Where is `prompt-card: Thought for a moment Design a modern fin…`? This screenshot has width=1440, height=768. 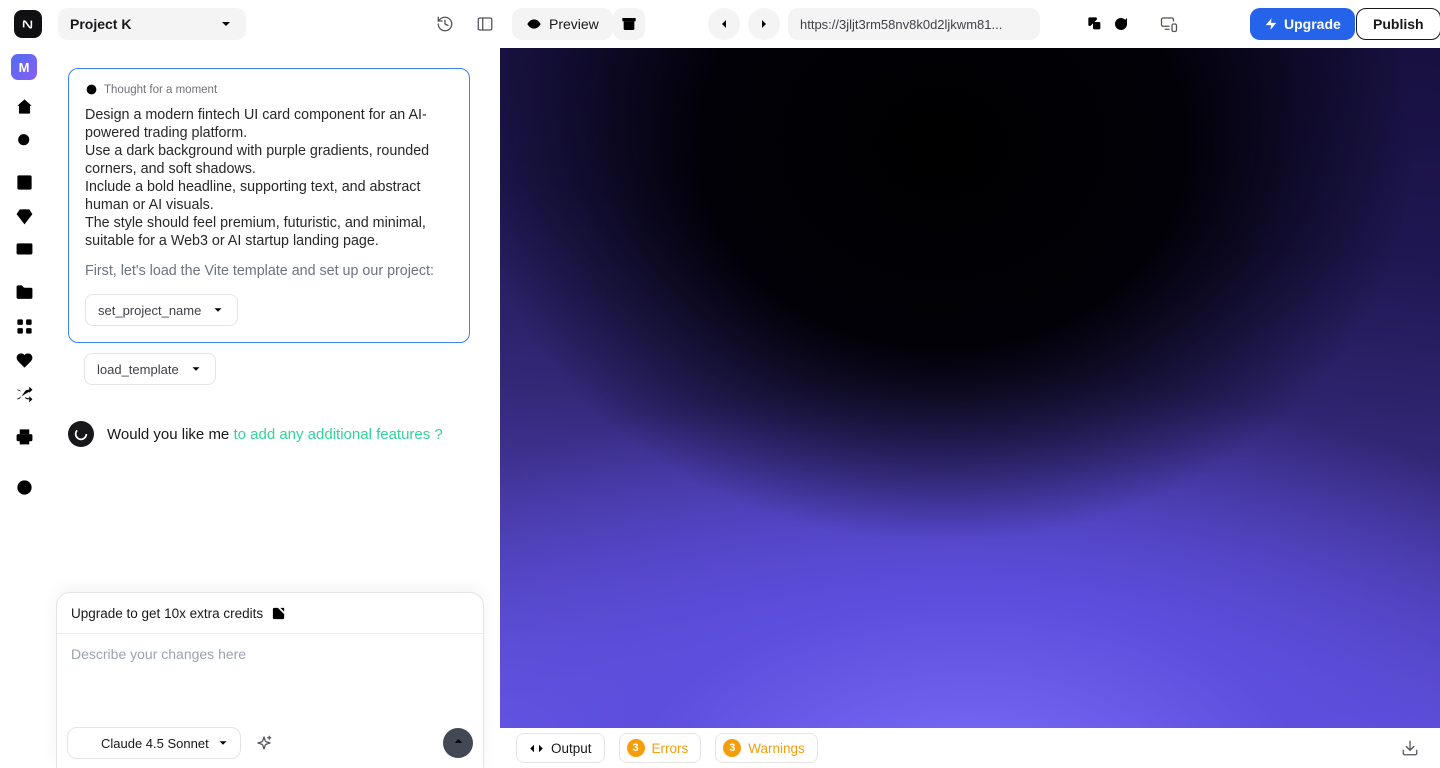 prompt-card: Thought for a moment Design a modern fin… is located at coordinates (269, 205).